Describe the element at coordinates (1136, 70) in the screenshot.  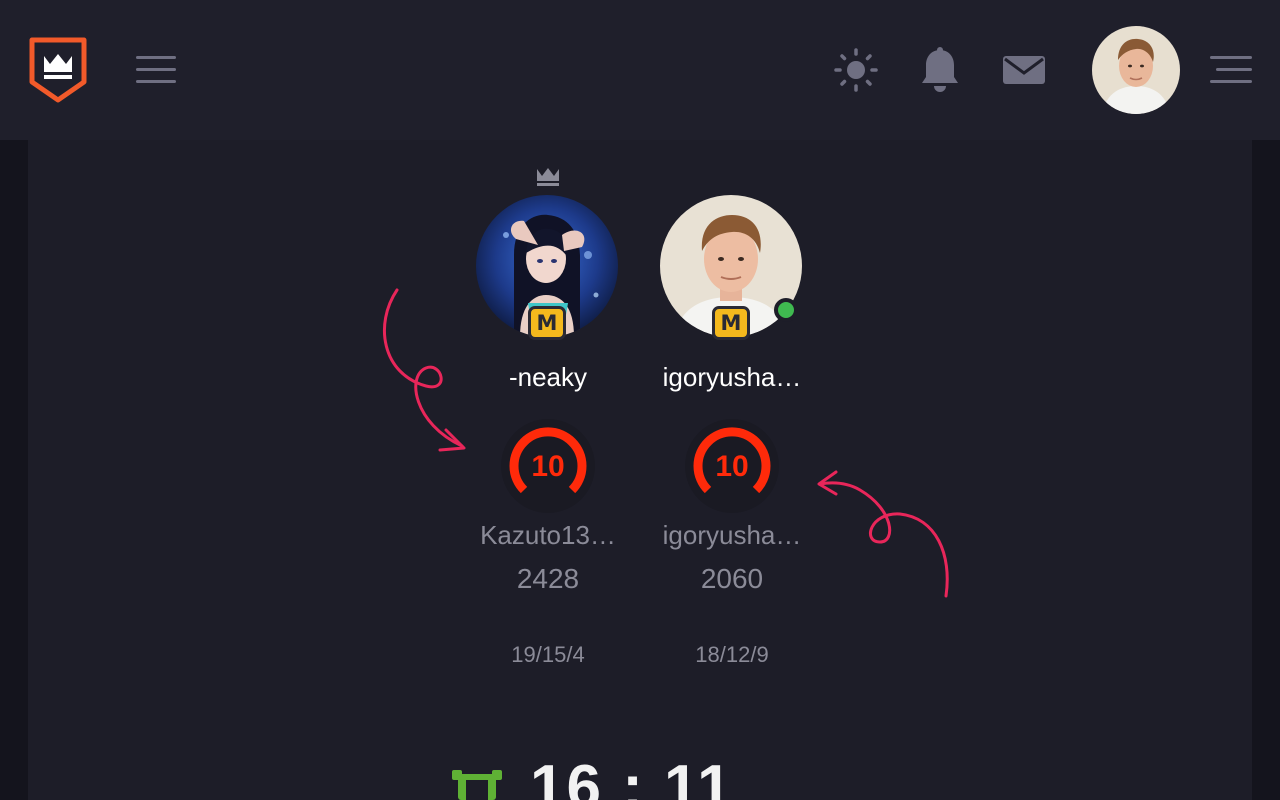
I see `avatar` at that location.